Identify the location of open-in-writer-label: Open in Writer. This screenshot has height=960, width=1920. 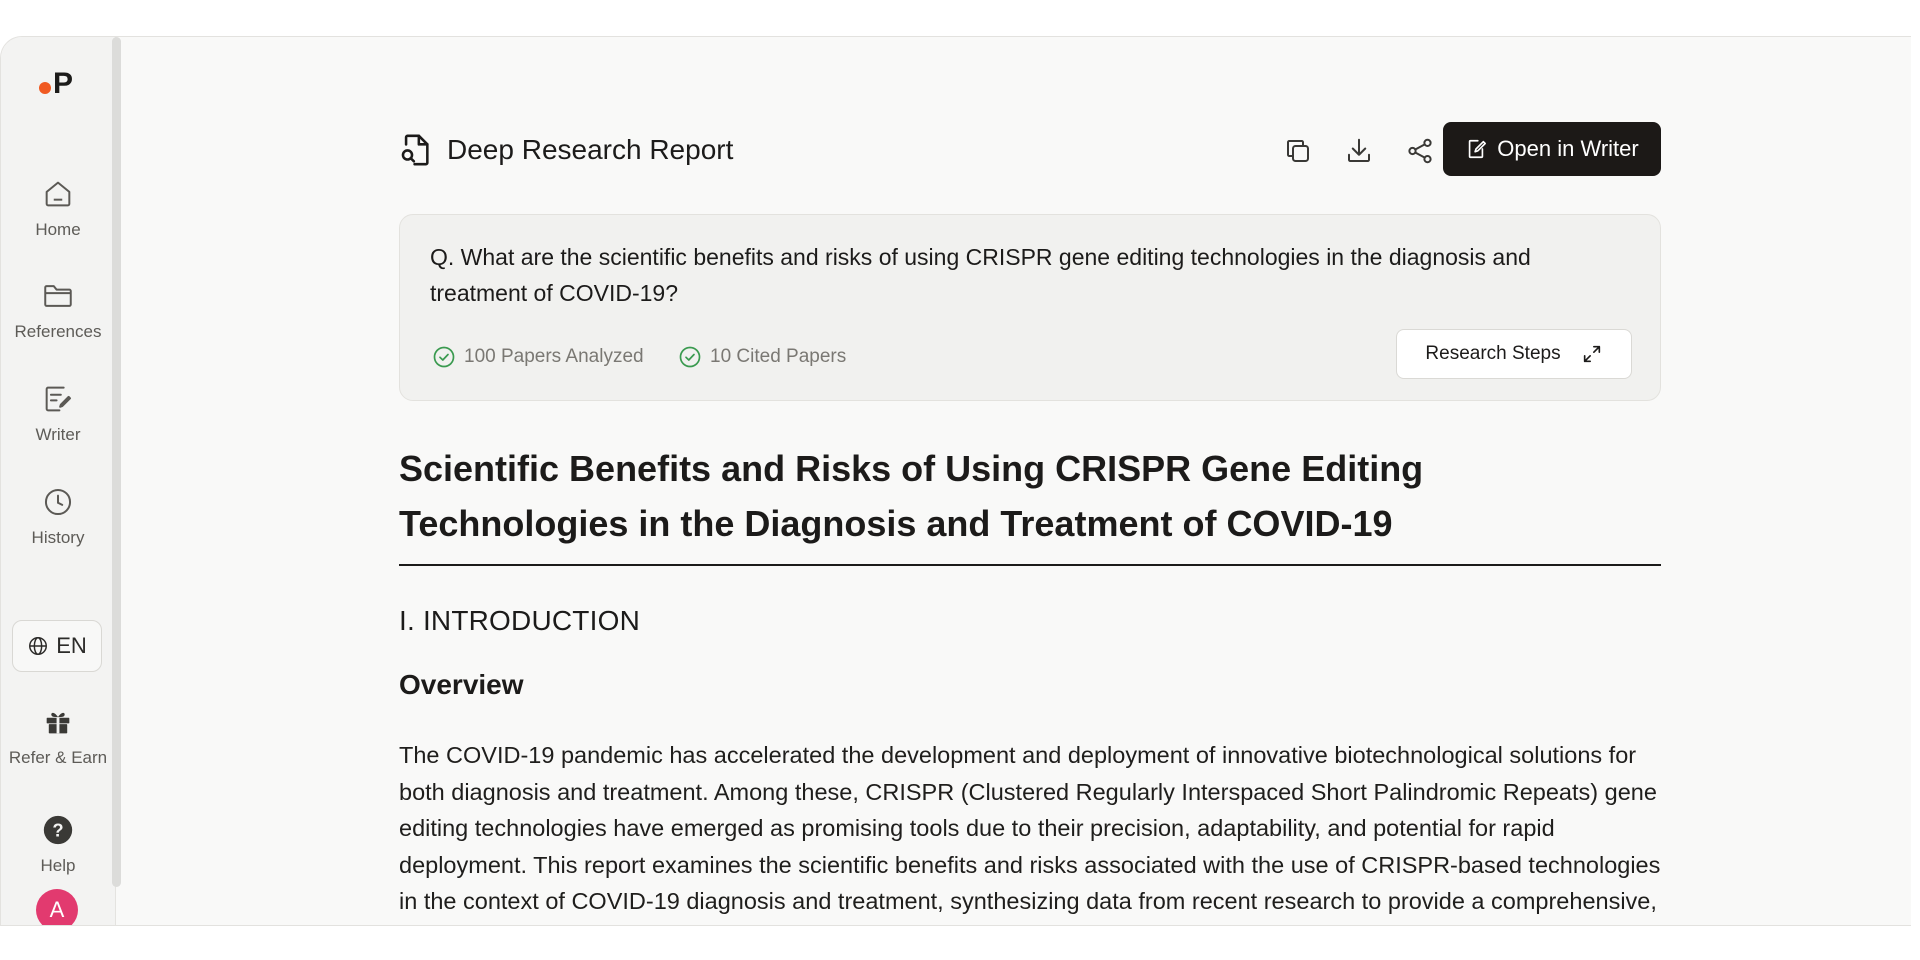
(1568, 148).